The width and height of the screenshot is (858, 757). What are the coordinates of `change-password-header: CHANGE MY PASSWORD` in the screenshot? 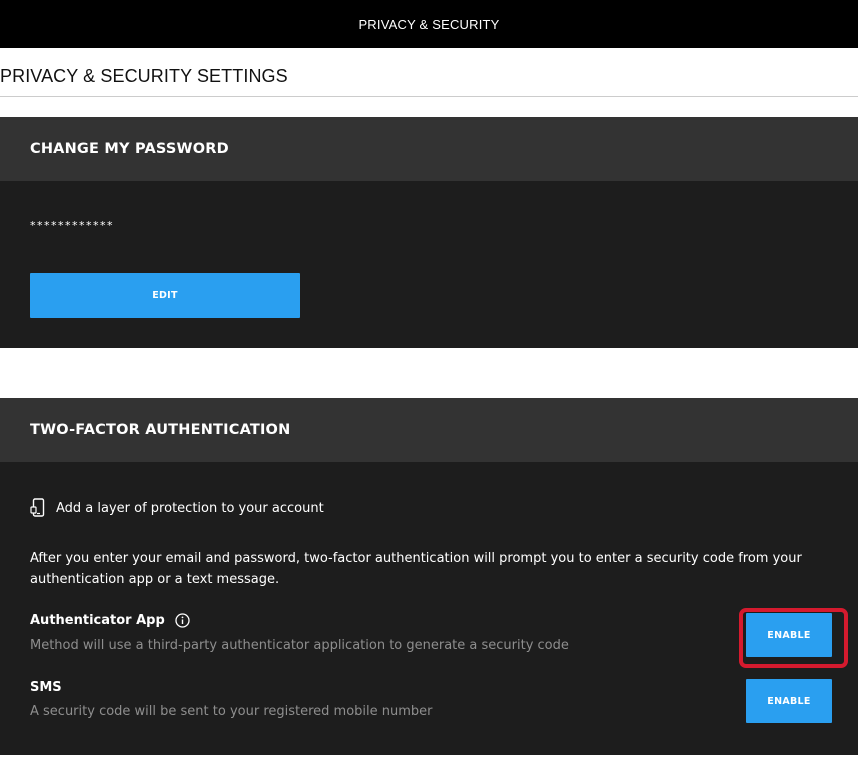 It's located at (429, 149).